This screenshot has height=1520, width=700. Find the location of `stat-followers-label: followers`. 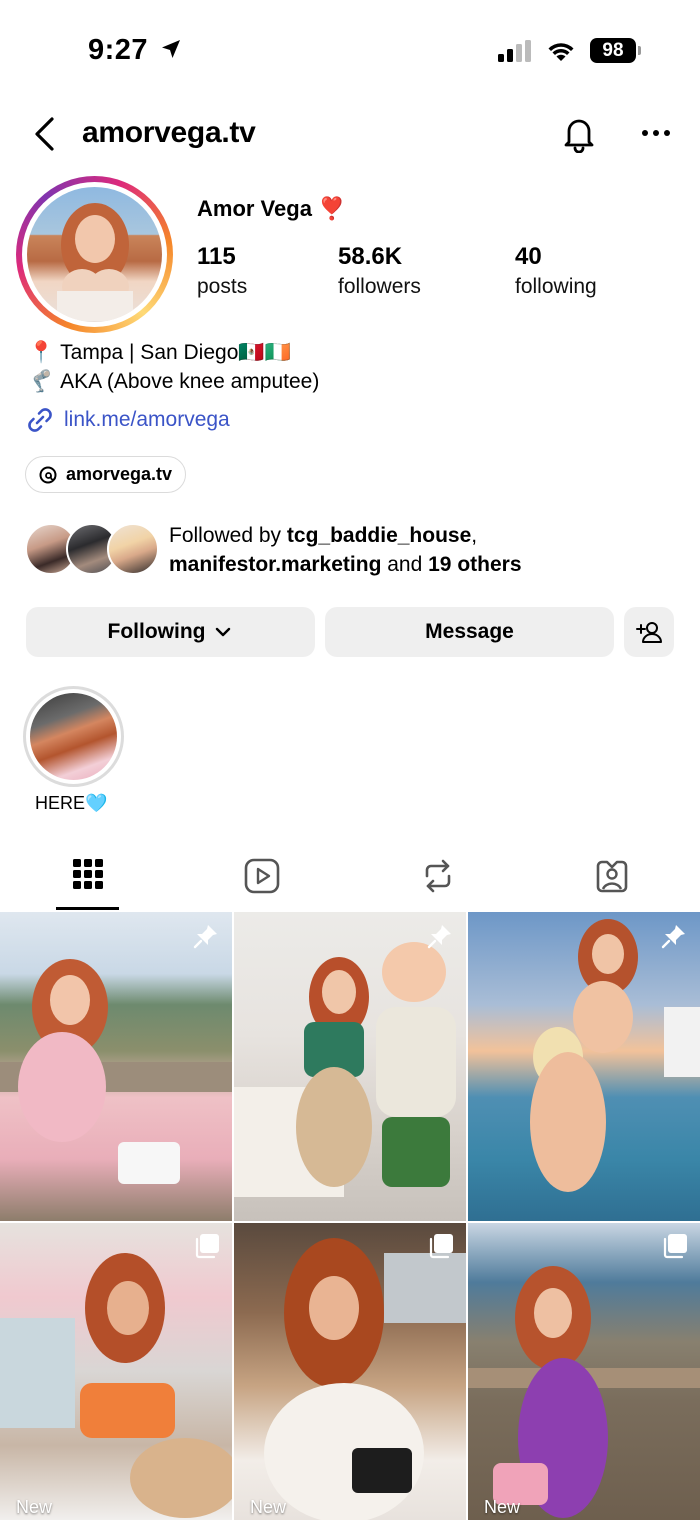

stat-followers-label: followers is located at coordinates (379, 286).